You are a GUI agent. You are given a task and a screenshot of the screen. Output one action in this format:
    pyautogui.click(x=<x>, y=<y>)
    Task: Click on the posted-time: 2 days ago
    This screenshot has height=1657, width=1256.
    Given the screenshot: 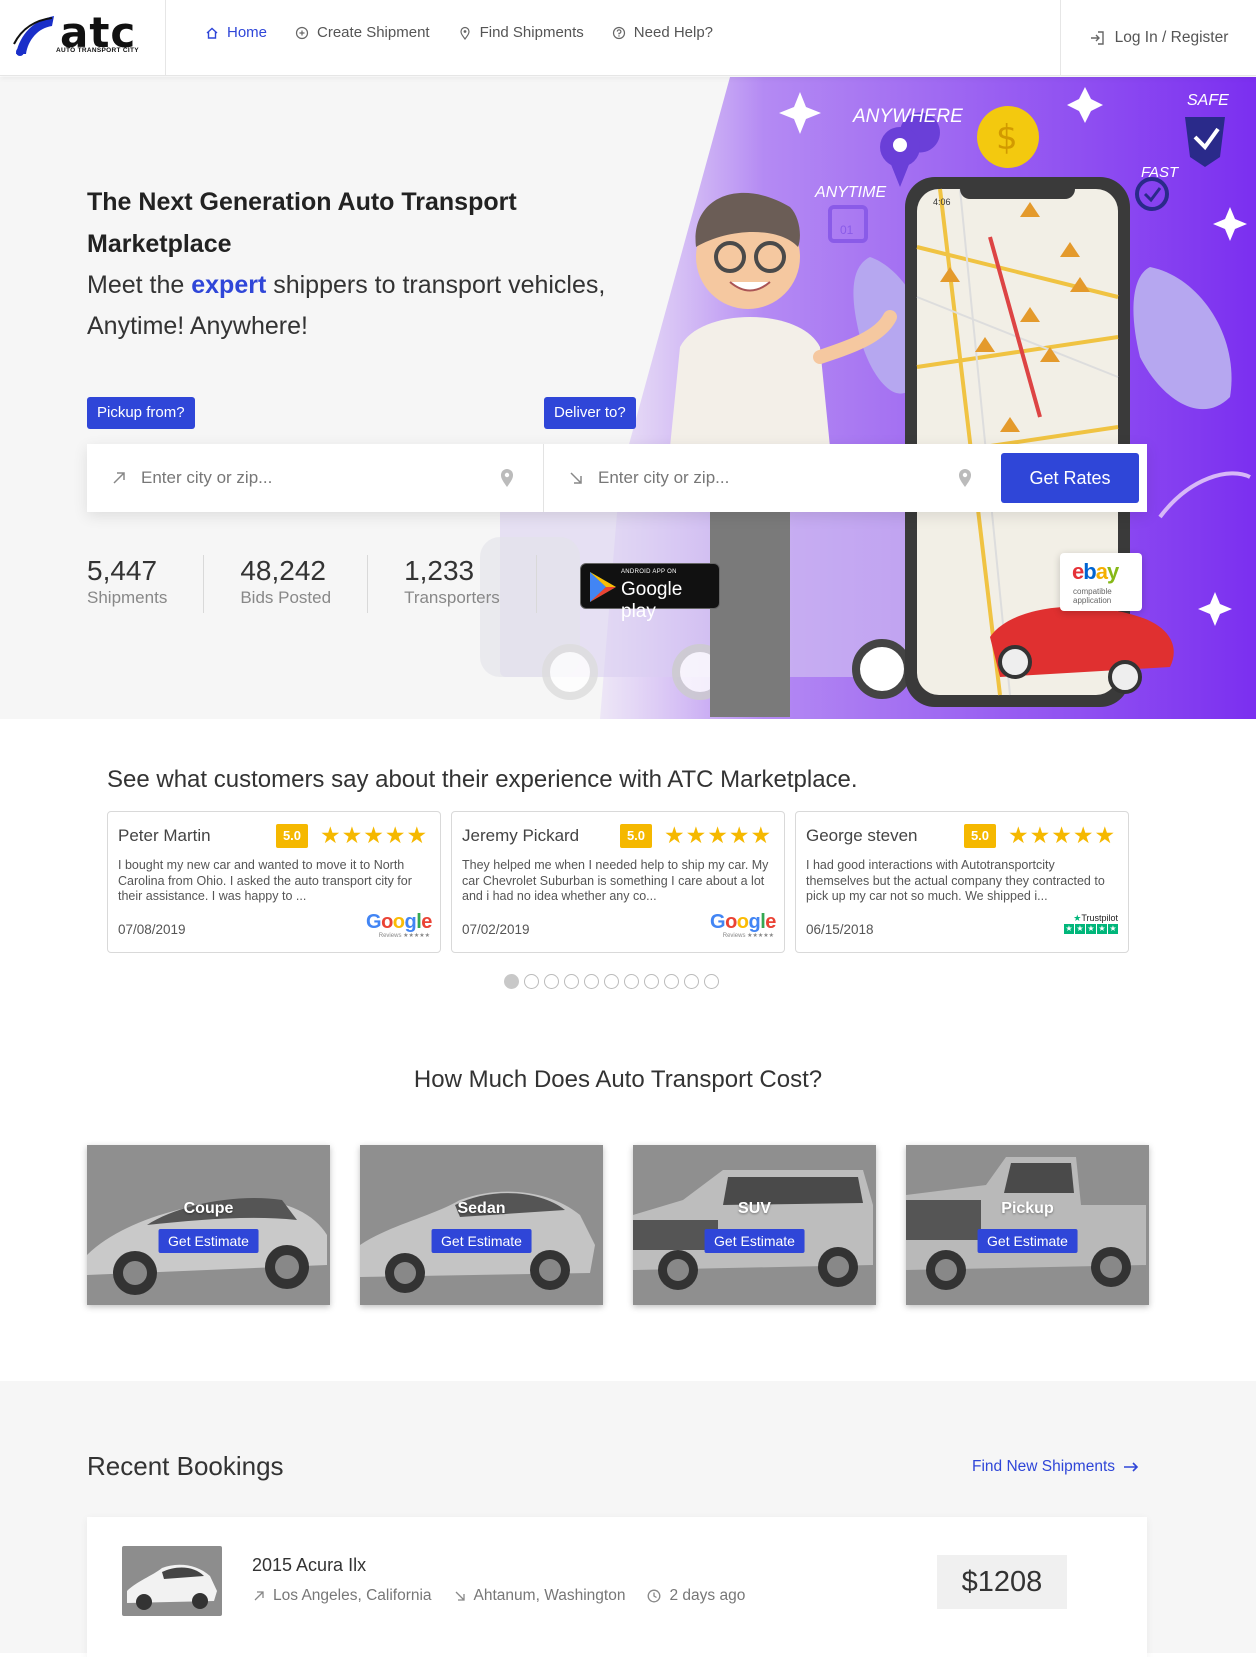 What is the action you would take?
    pyautogui.click(x=696, y=1596)
    